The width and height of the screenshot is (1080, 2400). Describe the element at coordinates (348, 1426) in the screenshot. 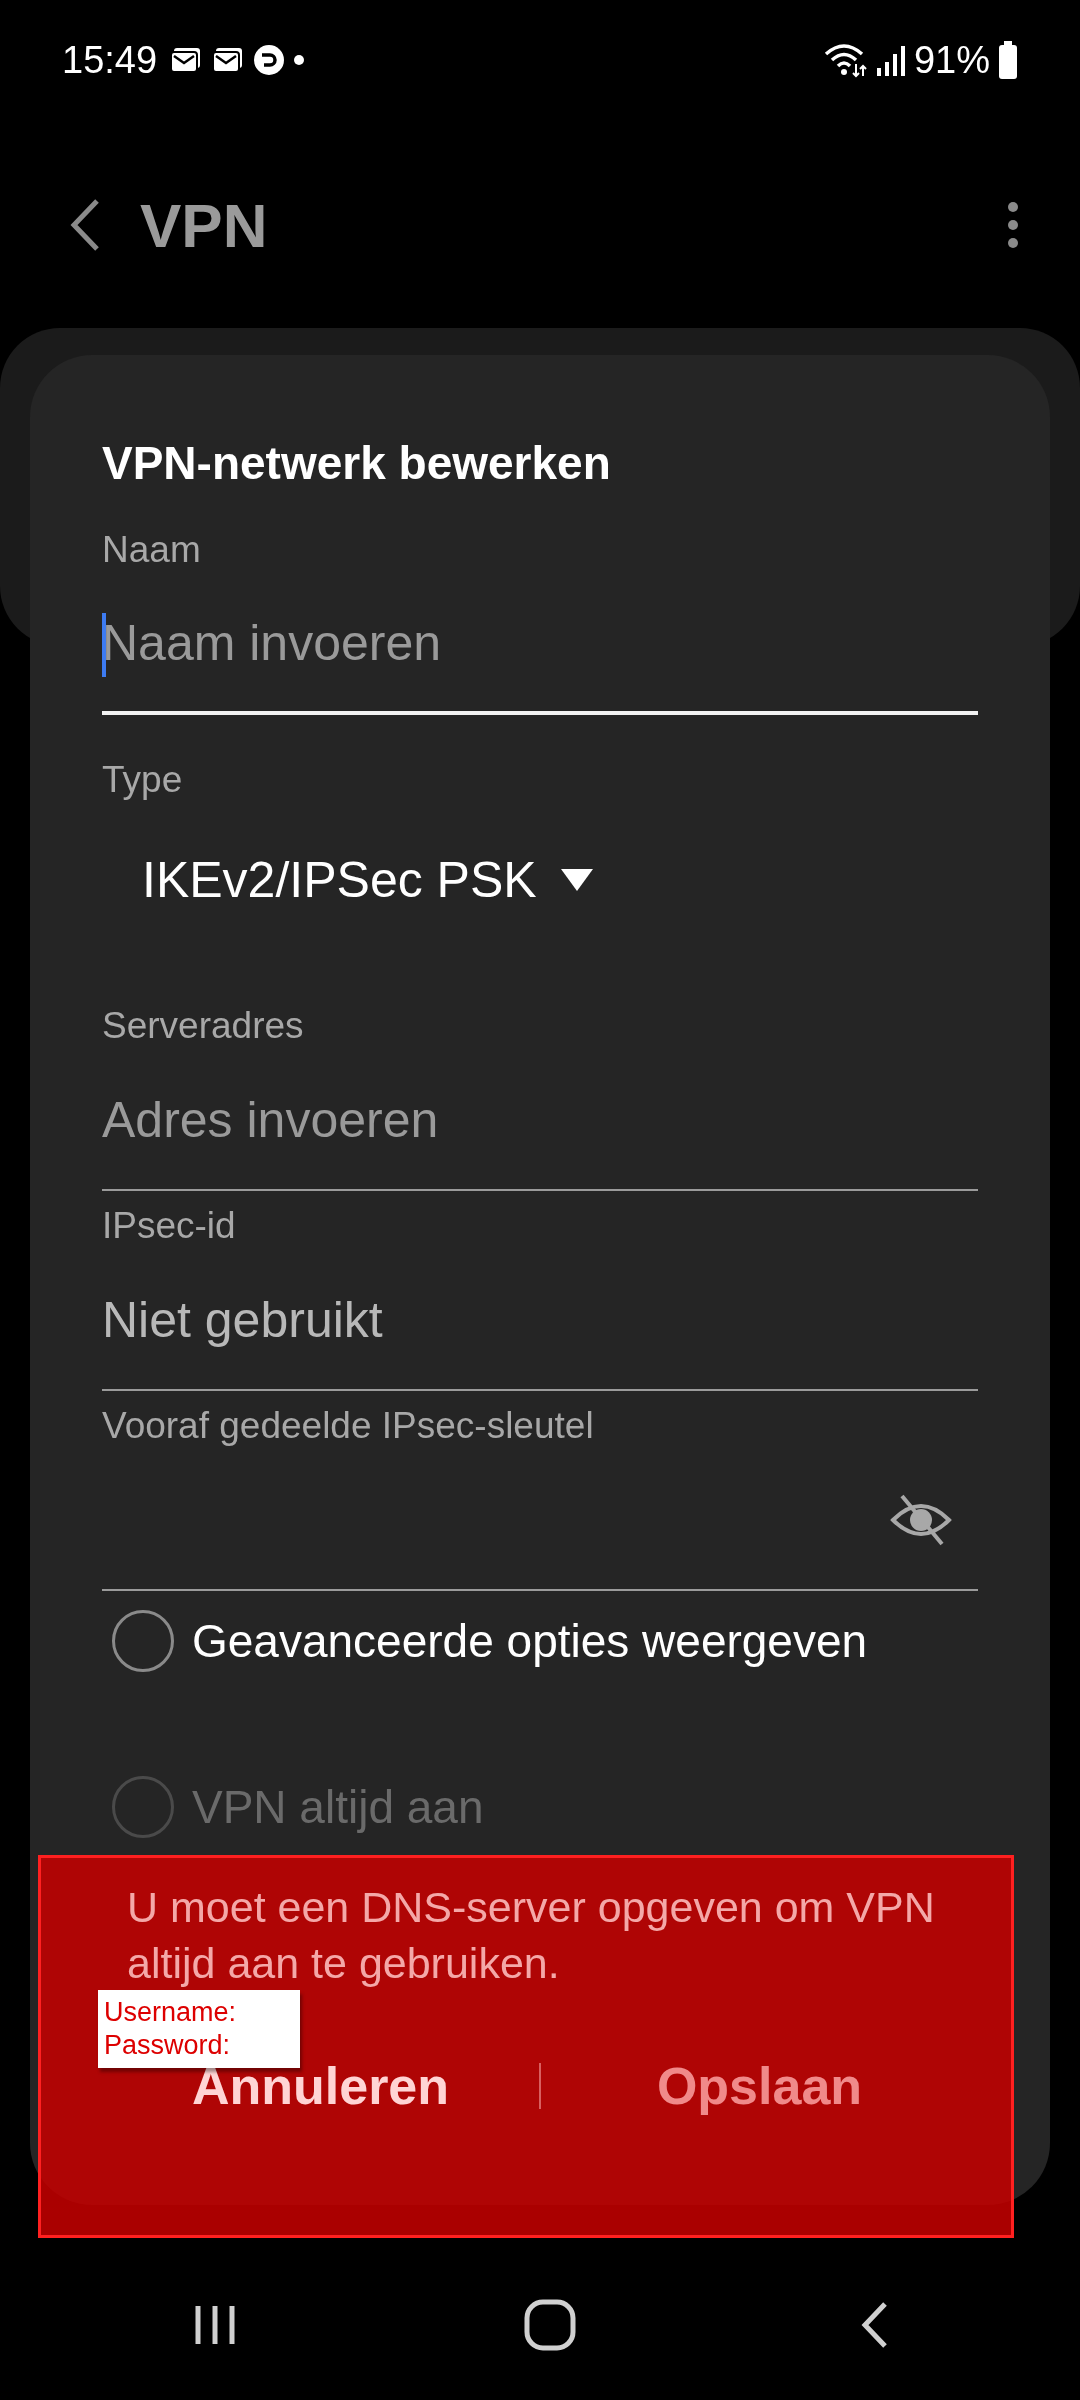

I see `field-label: Vooraf gedeelde IPsec-sleutel` at that location.